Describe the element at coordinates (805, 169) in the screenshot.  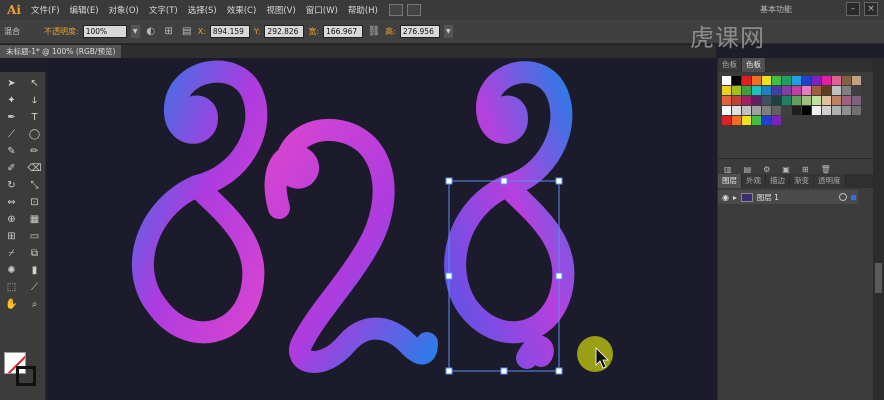
I see `new-swatch-icon: ⊞` at that location.